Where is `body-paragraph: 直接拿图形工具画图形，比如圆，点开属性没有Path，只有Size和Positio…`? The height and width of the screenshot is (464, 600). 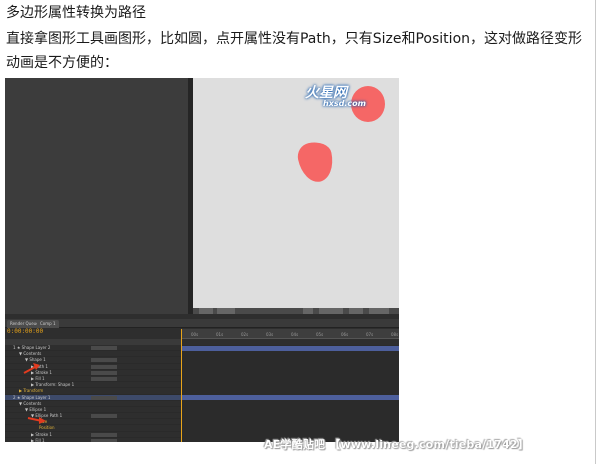
body-paragraph: 直接拿图形工具画图形，比如圆，点开属性没有Path，只有Size和Positio… is located at coordinates (294, 51).